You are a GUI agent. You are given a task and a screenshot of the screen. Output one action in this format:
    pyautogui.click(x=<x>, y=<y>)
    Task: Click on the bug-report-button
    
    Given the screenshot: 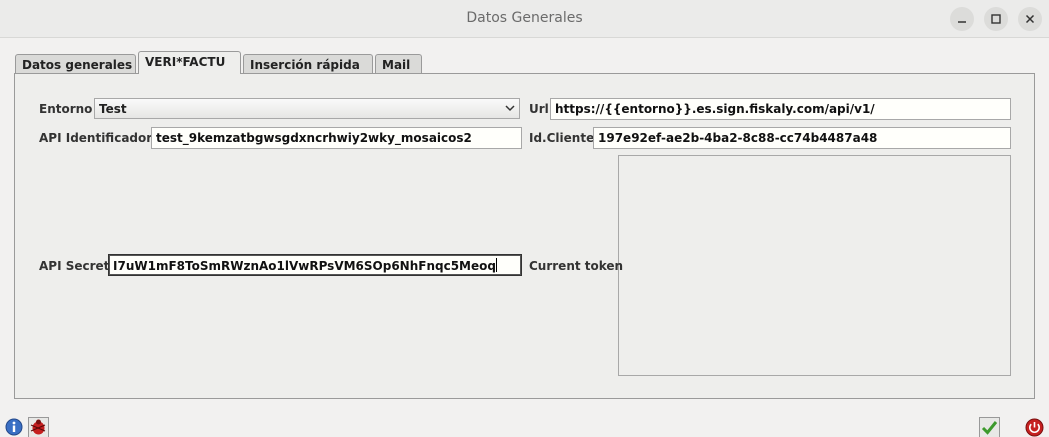 What is the action you would take?
    pyautogui.click(x=38, y=427)
    